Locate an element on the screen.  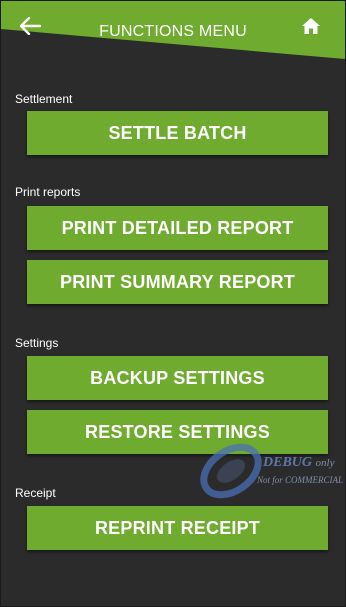
page-title: FUNCTIONS MENU is located at coordinates (173, 31).